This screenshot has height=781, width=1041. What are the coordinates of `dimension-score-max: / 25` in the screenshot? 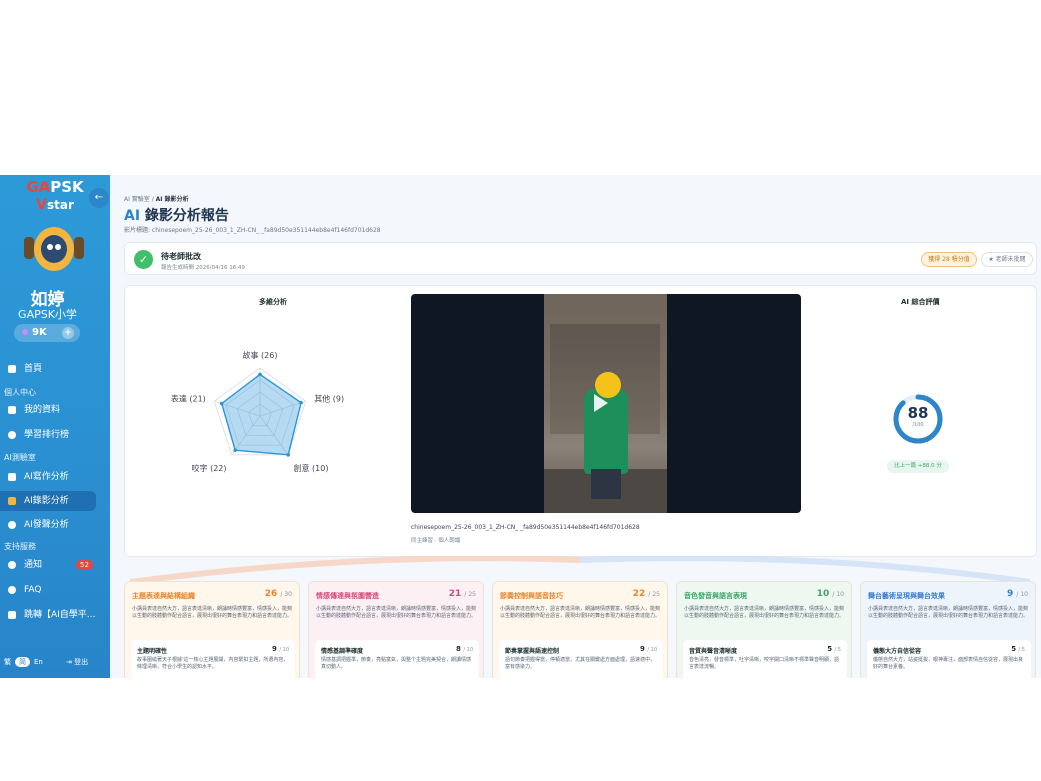 It's located at (654, 594).